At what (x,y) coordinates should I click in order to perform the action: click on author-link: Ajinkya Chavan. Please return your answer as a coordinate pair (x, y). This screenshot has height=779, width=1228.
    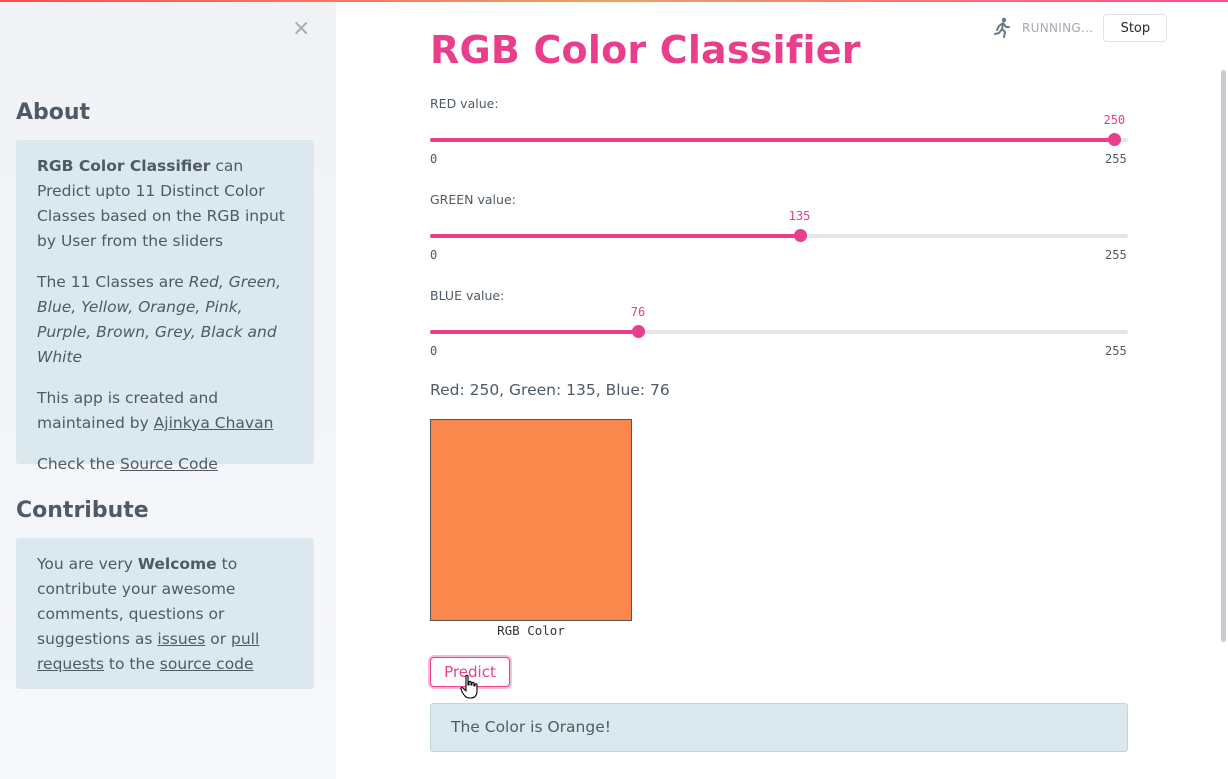
    Looking at the image, I should click on (214, 423).